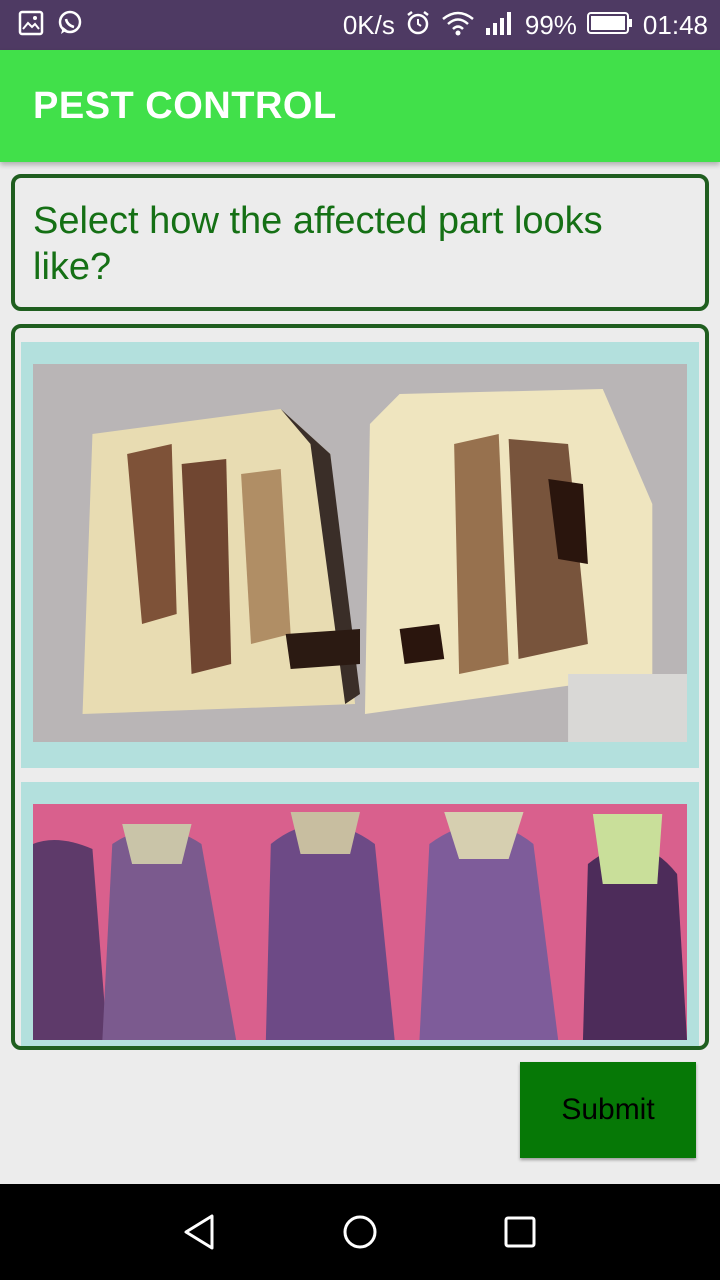 This screenshot has height=1280, width=720. What do you see at coordinates (318, 244) in the screenshot?
I see `question-text: Select how the affected part looks like?` at bounding box center [318, 244].